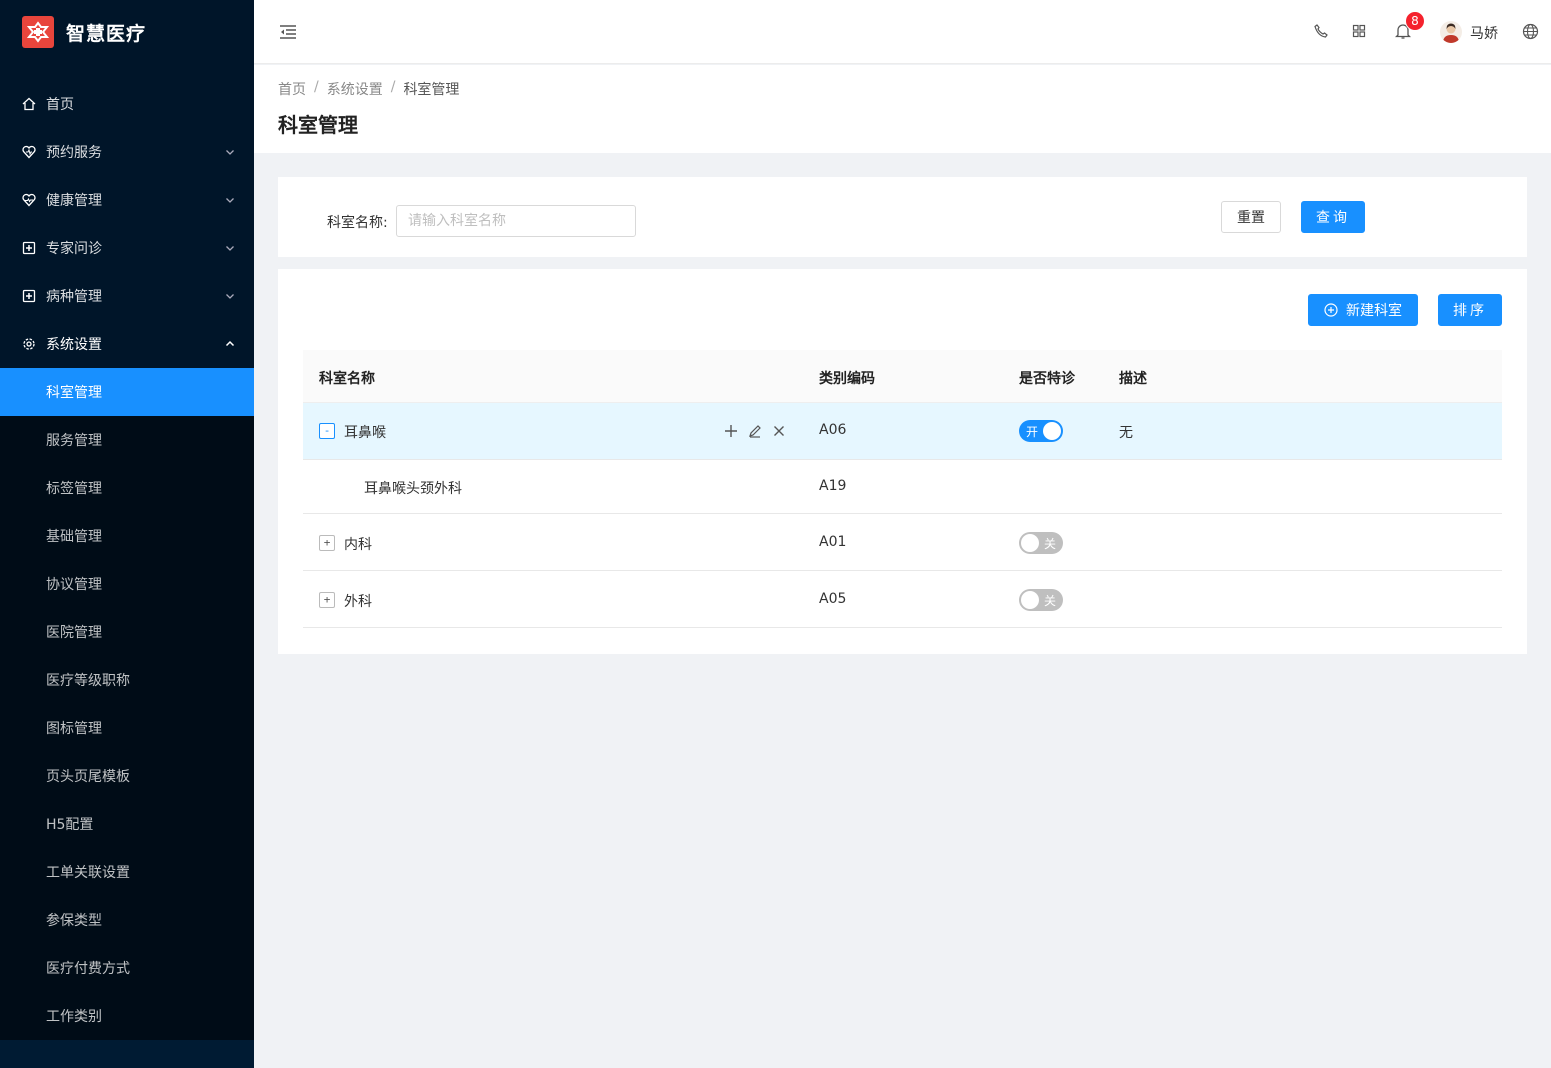 This screenshot has width=1551, height=1068. Describe the element at coordinates (902, 542) in the screenshot. I see `table-row: + 内科 A01 关` at that location.